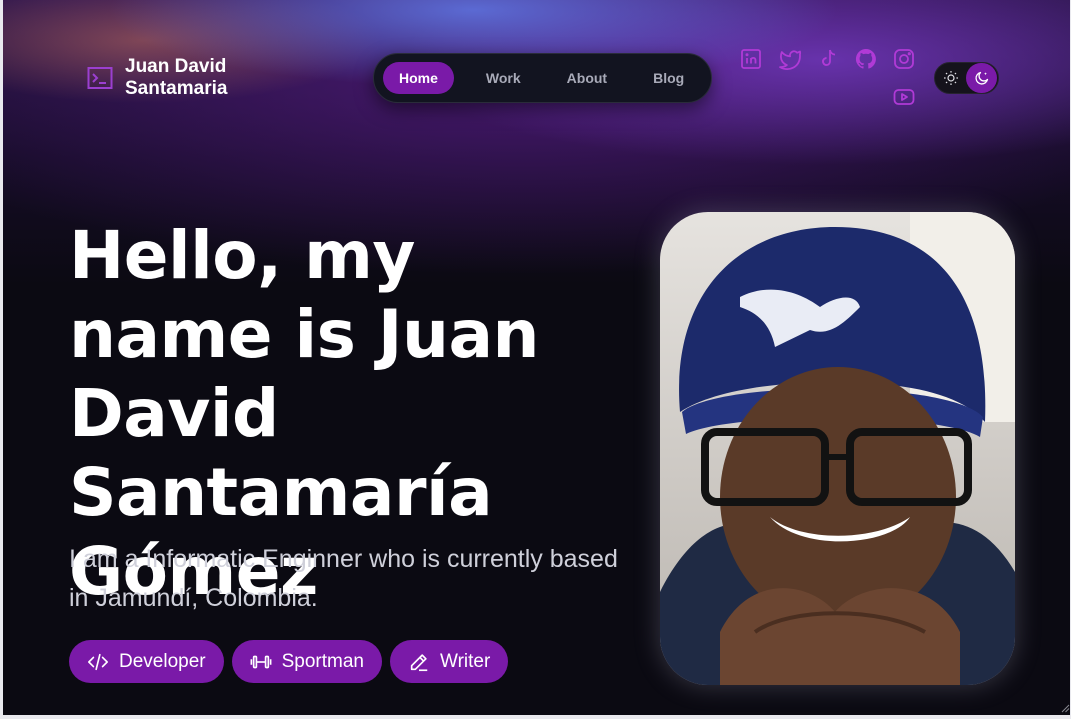 This screenshot has width=1071, height=719. Describe the element at coordinates (828, 59) in the screenshot. I see `tiktok-icon` at that location.